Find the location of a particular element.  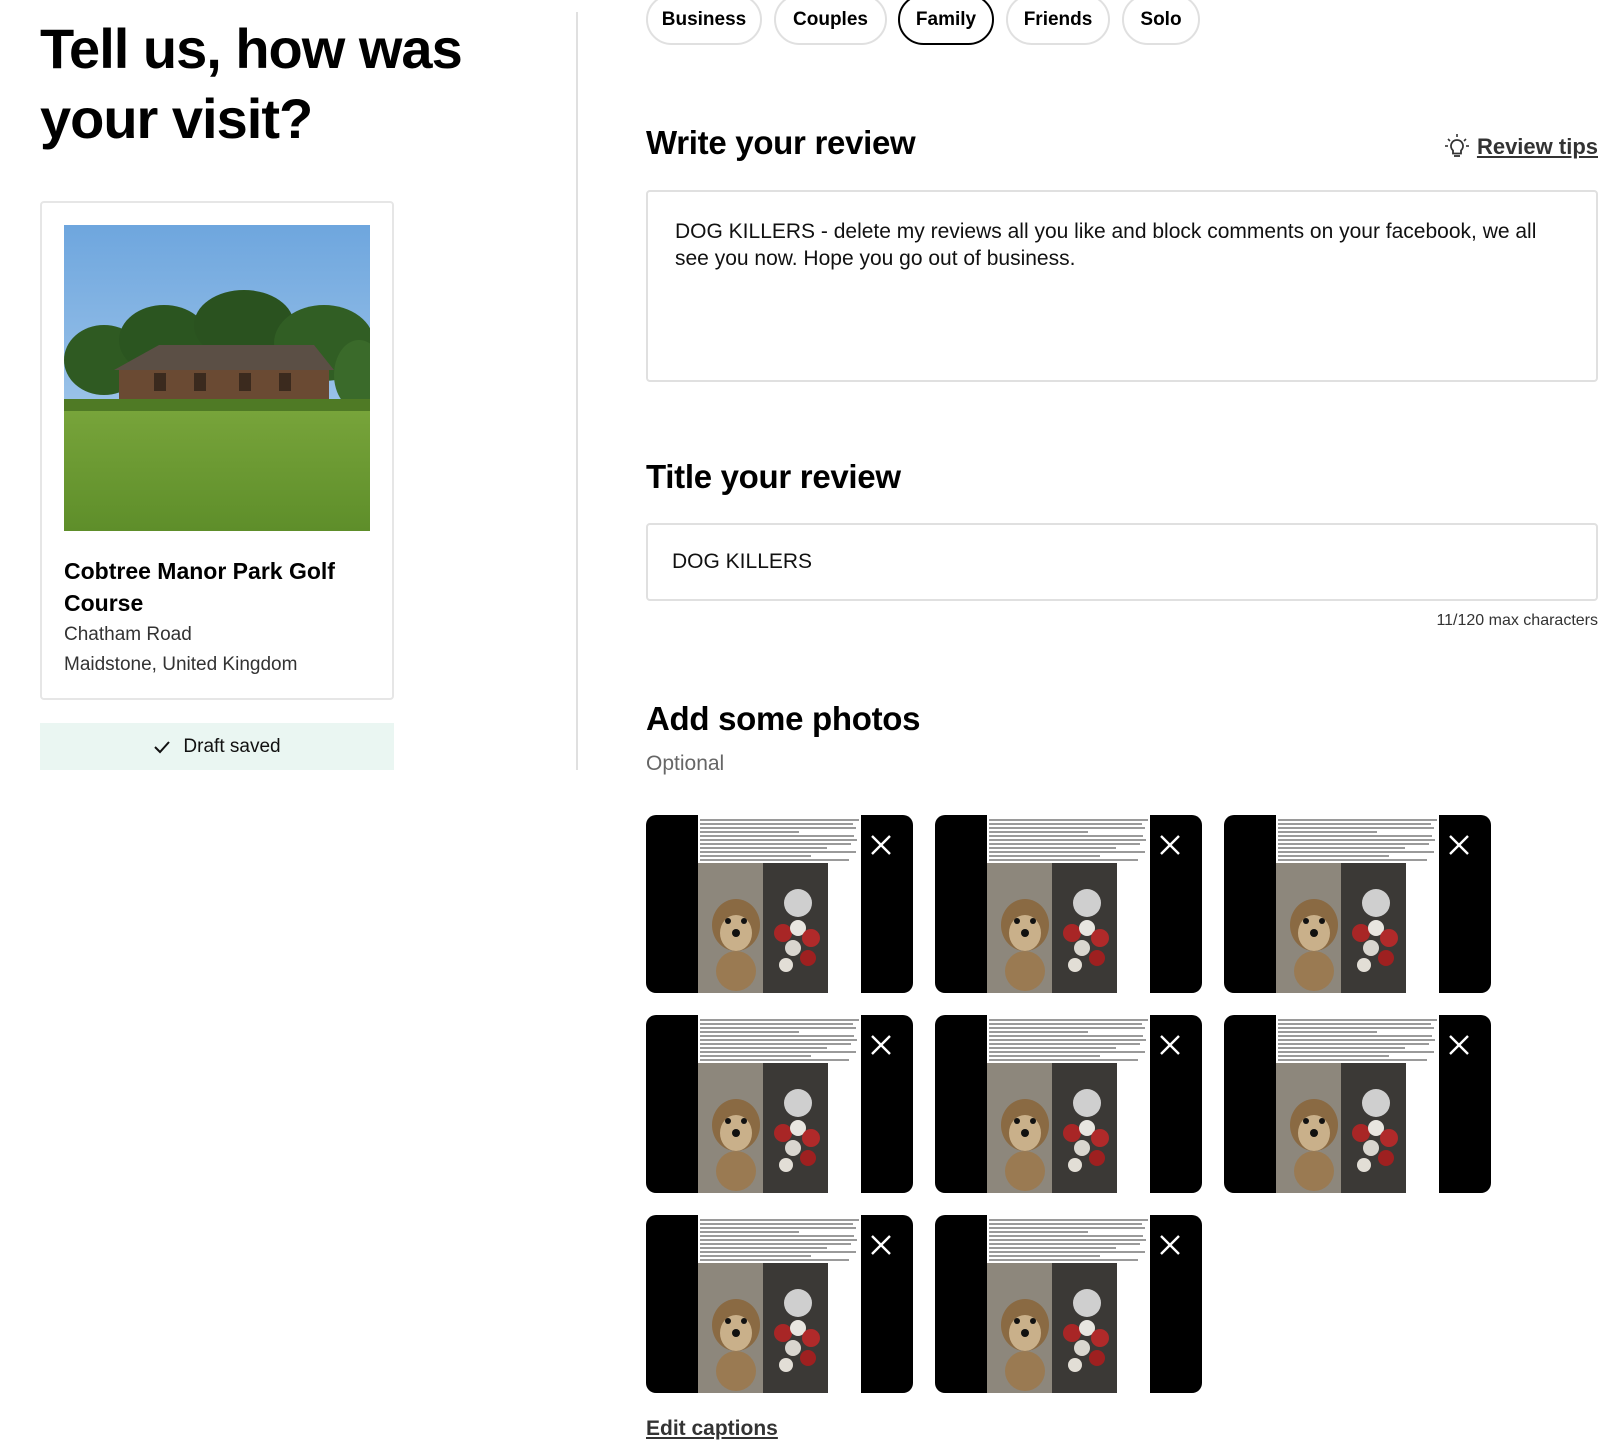

draft-saved-banner: Draft saved is located at coordinates (217, 746).